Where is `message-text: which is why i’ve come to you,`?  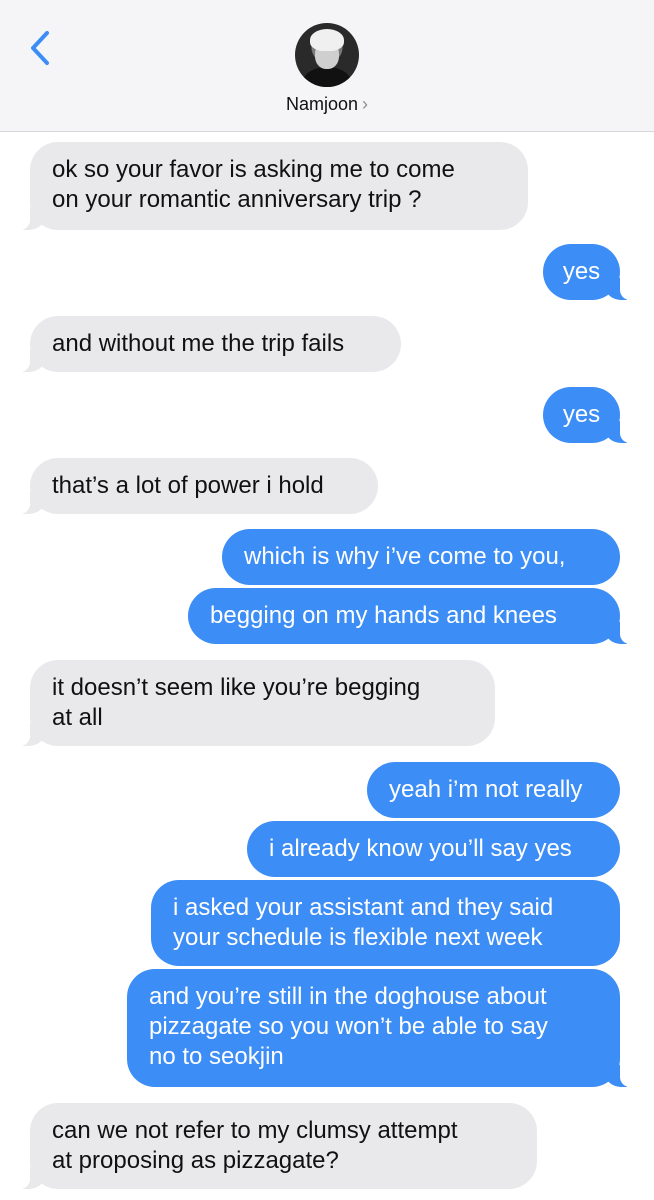 message-text: which is why i’ve come to you, is located at coordinates (405, 556).